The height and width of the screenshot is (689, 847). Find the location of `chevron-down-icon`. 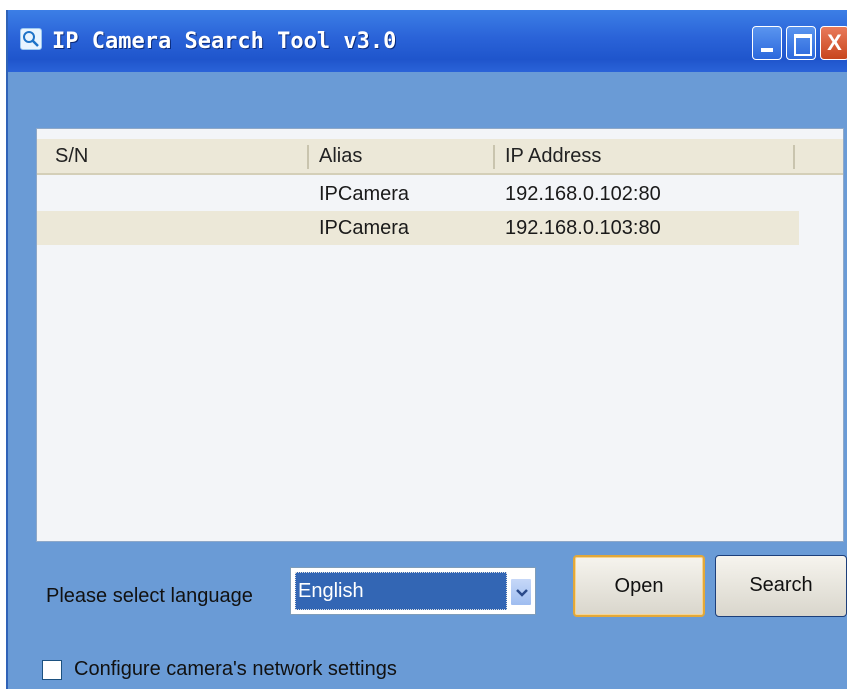

chevron-down-icon is located at coordinates (521, 592).